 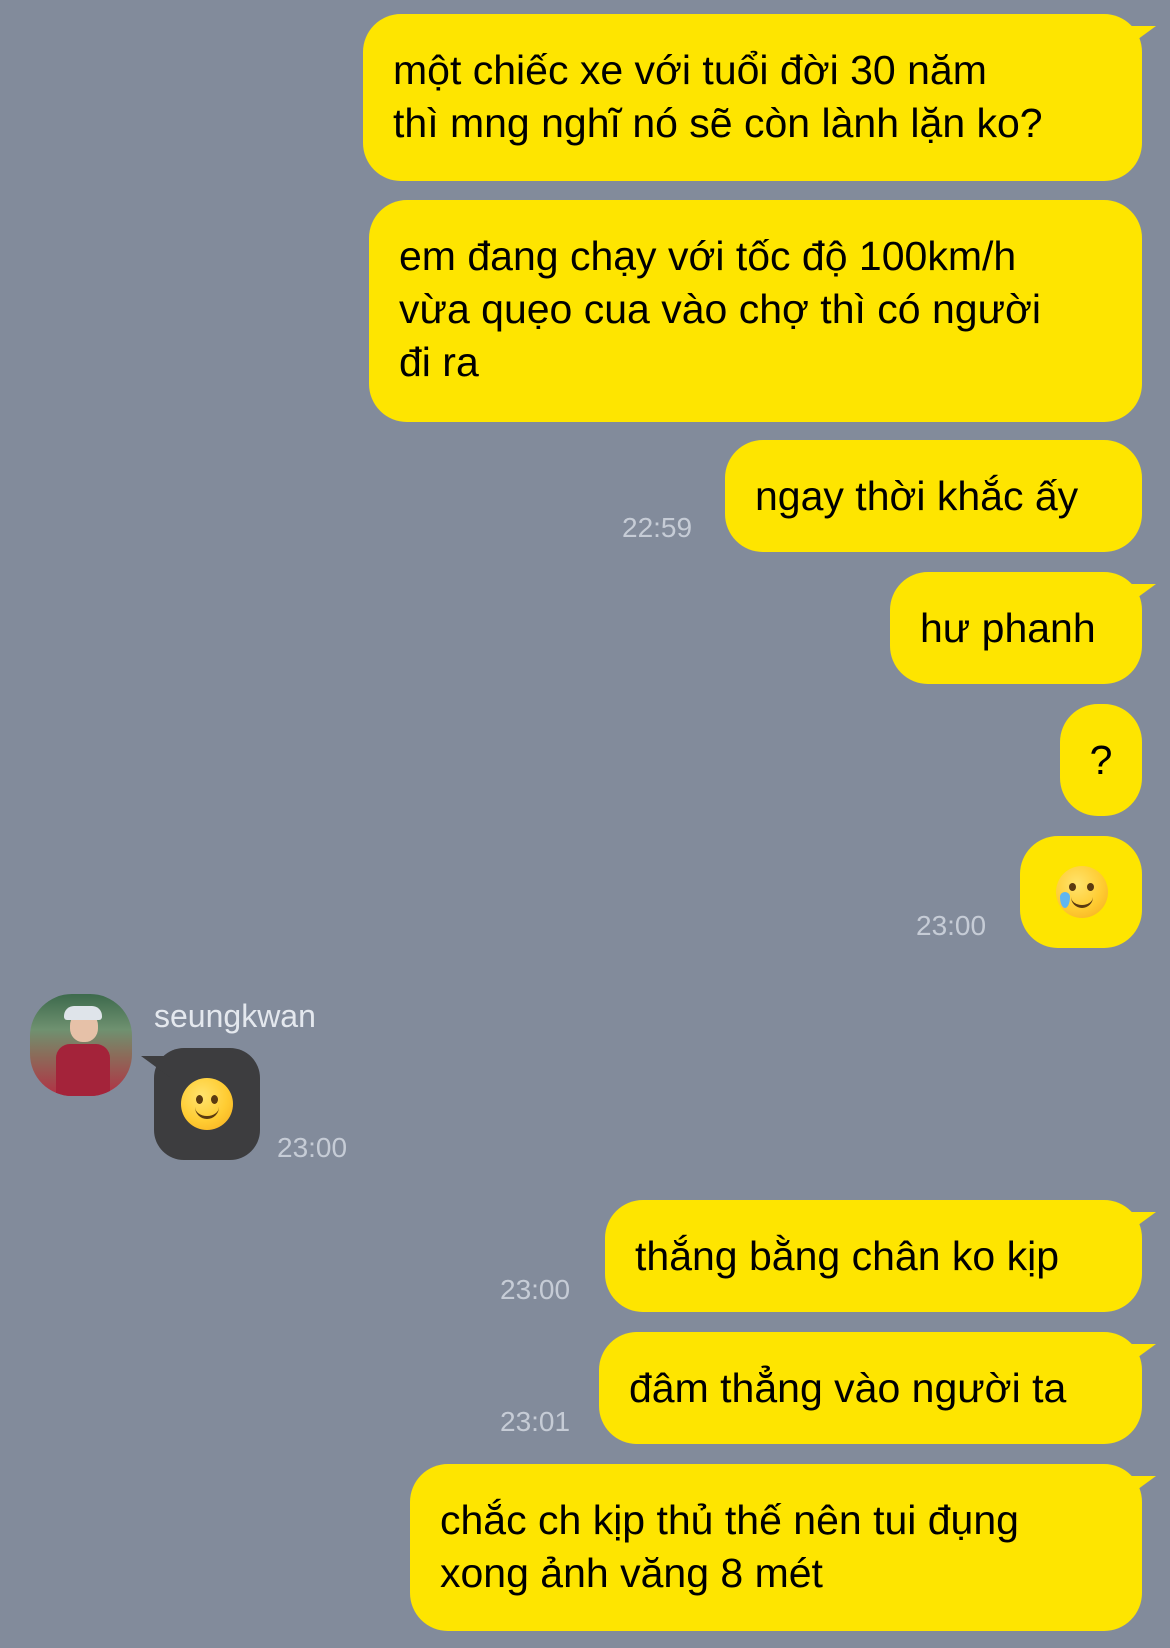 What do you see at coordinates (657, 527) in the screenshot?
I see `message-timestamp: 22:59` at bounding box center [657, 527].